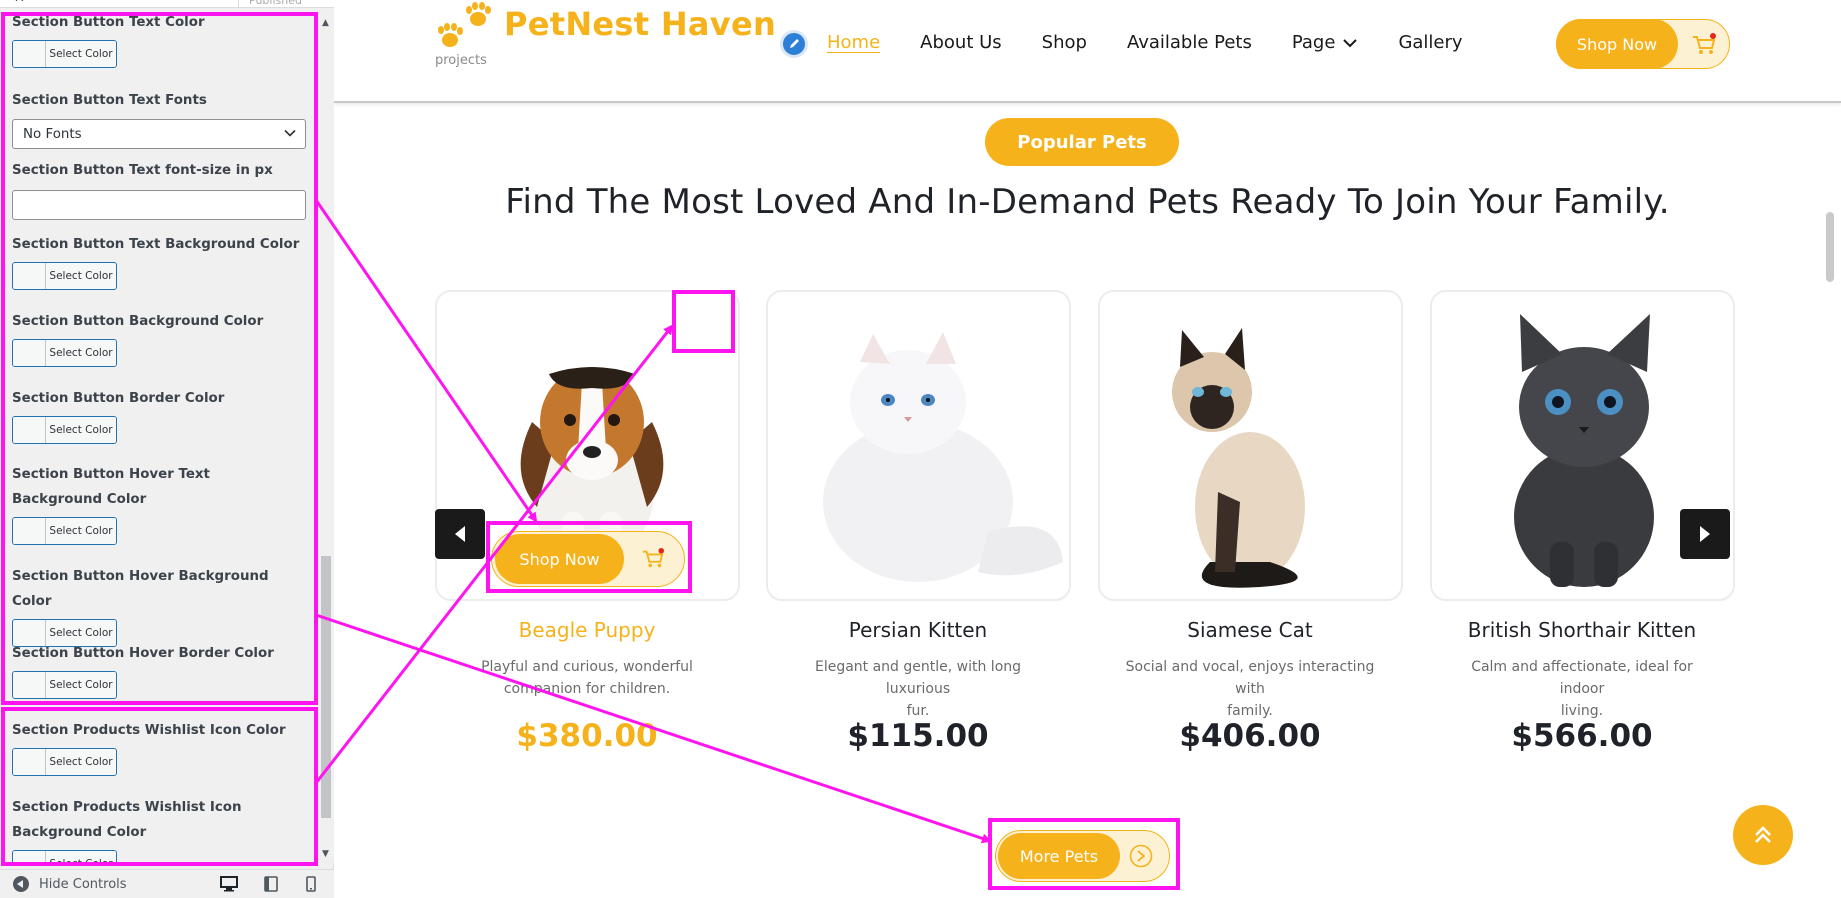 The width and height of the screenshot is (1841, 898). What do you see at coordinates (943, 457) in the screenshot?
I see `persian-kitten-image` at bounding box center [943, 457].